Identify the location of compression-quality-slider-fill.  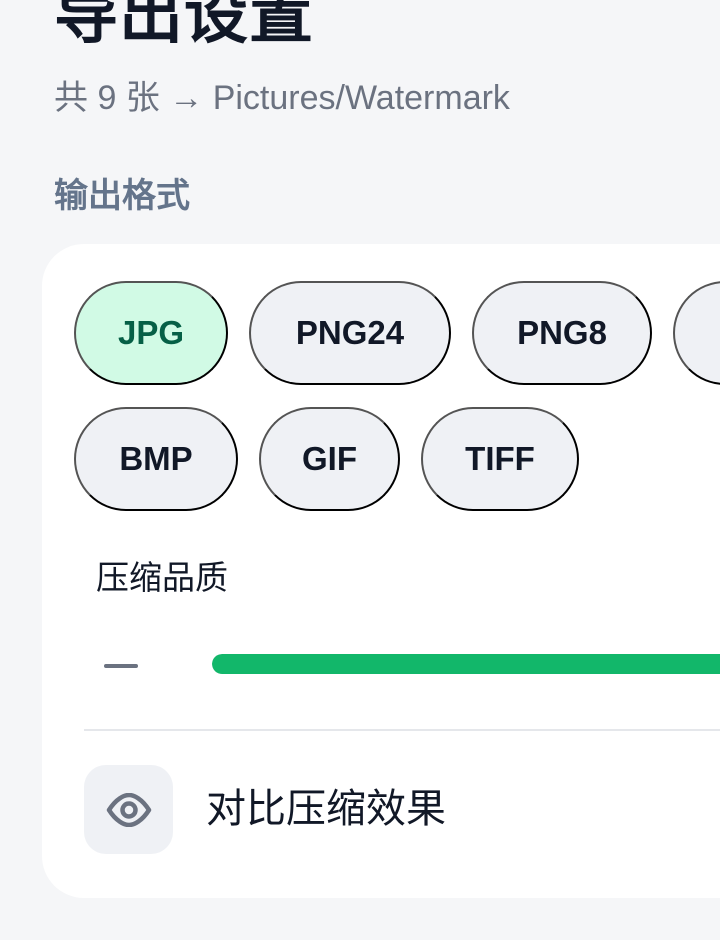
(466, 664).